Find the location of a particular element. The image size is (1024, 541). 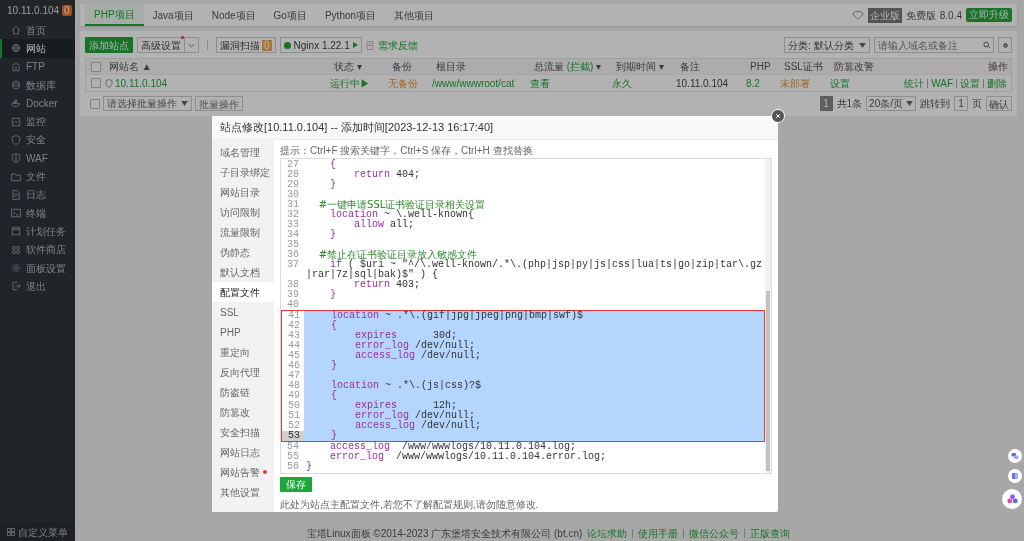

translate-button is located at coordinates (1015, 456).